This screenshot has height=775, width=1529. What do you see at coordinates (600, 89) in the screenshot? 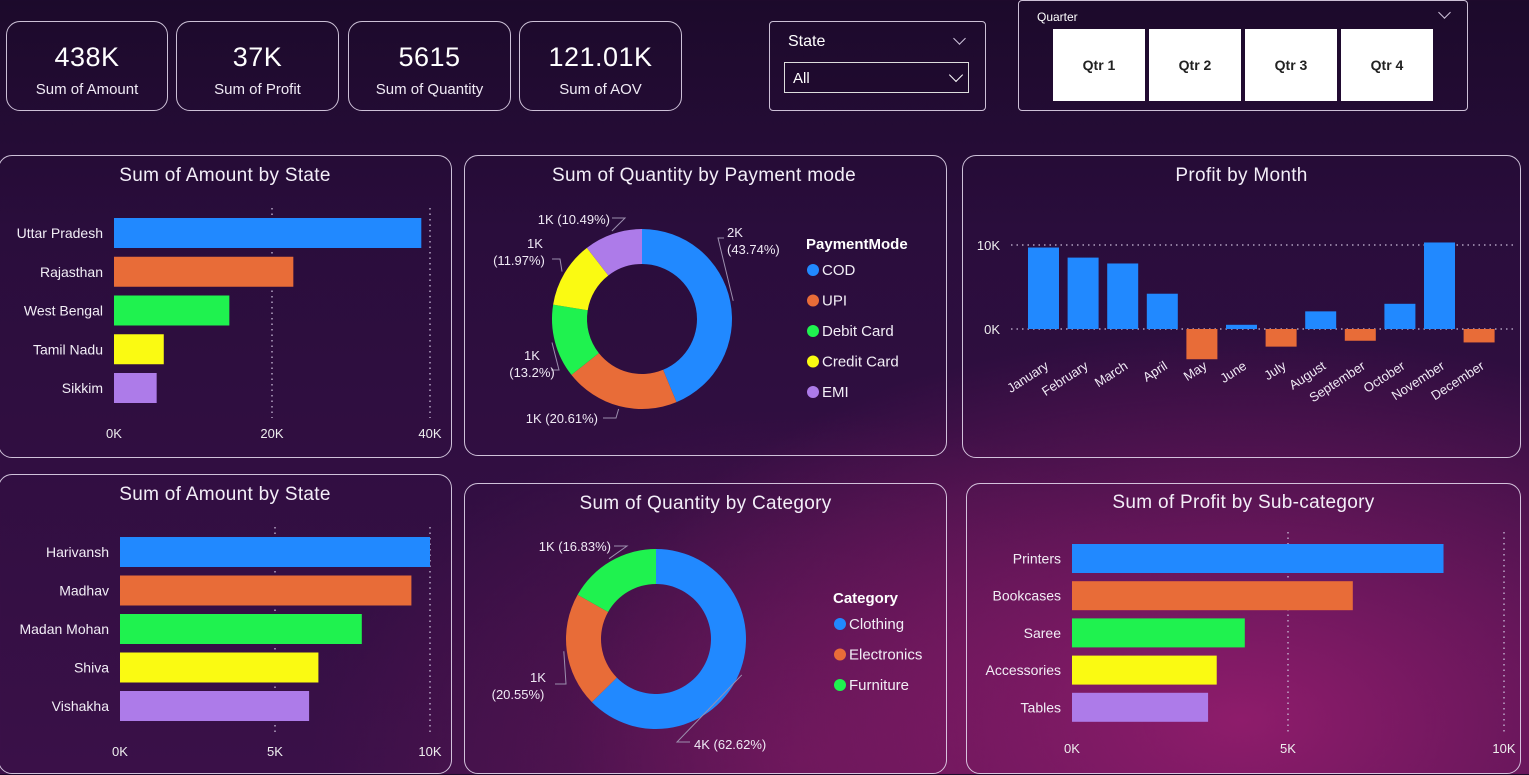
I see `kpi-label: Sum of AOV` at bounding box center [600, 89].